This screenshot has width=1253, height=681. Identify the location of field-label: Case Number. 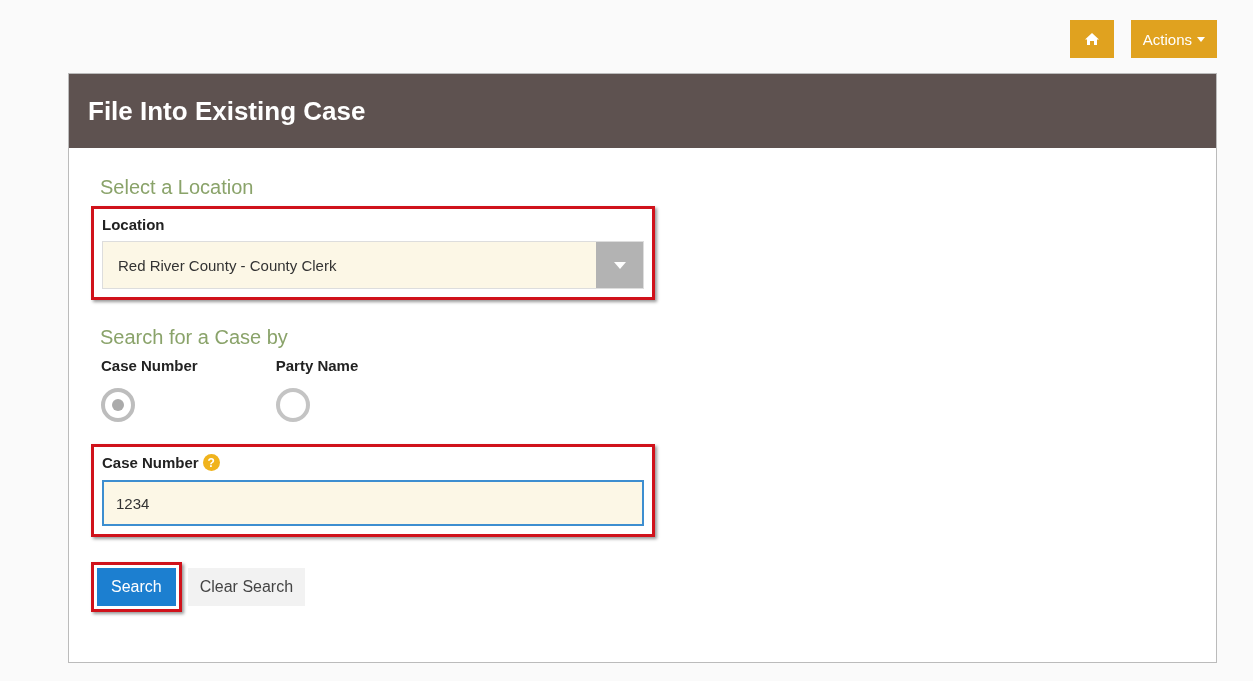
(150, 462).